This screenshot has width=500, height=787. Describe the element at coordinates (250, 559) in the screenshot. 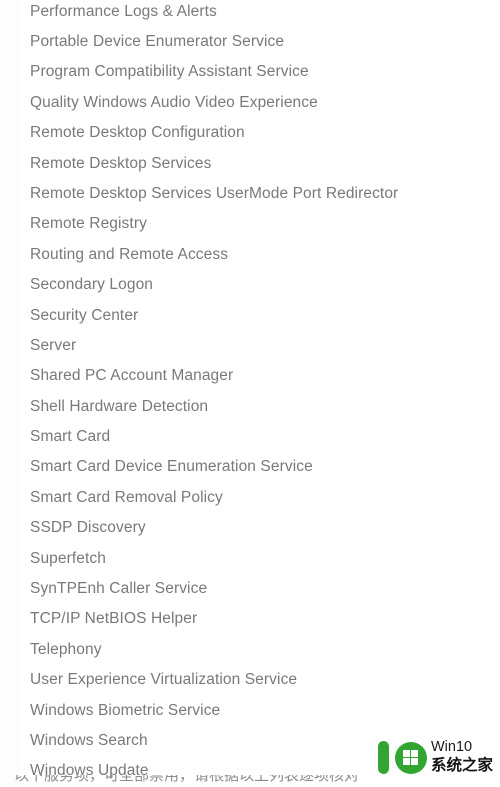

I see `list-item: Superfetch` at that location.